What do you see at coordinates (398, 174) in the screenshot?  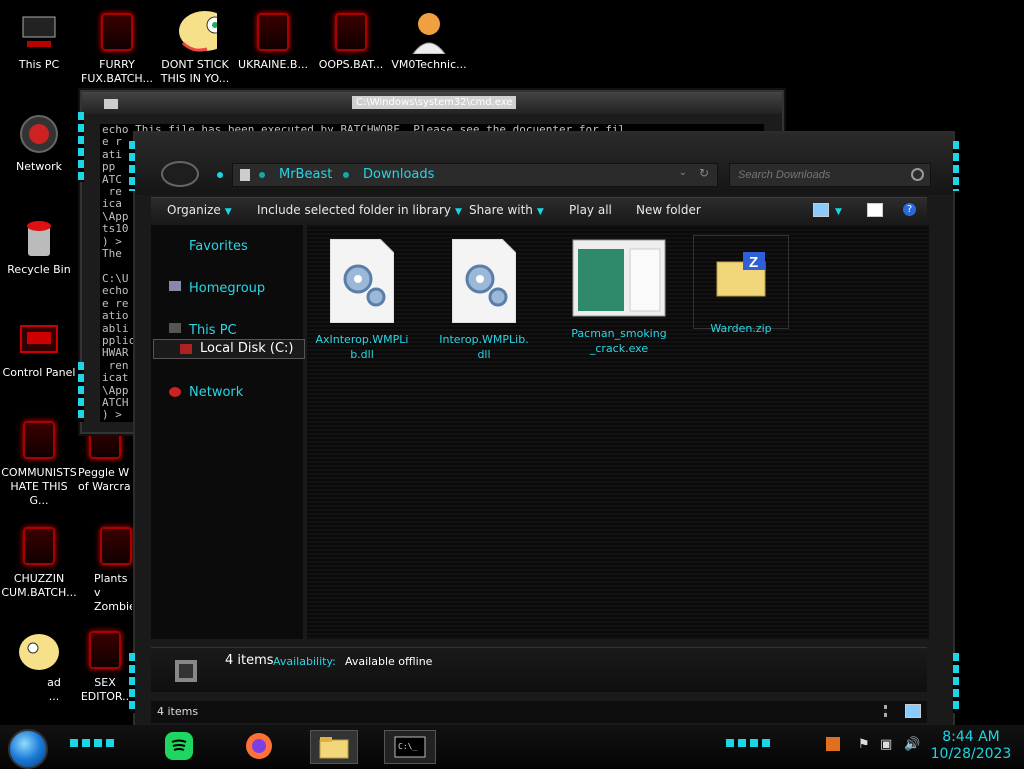 I see `breadcrumb-downloads: Downloads` at bounding box center [398, 174].